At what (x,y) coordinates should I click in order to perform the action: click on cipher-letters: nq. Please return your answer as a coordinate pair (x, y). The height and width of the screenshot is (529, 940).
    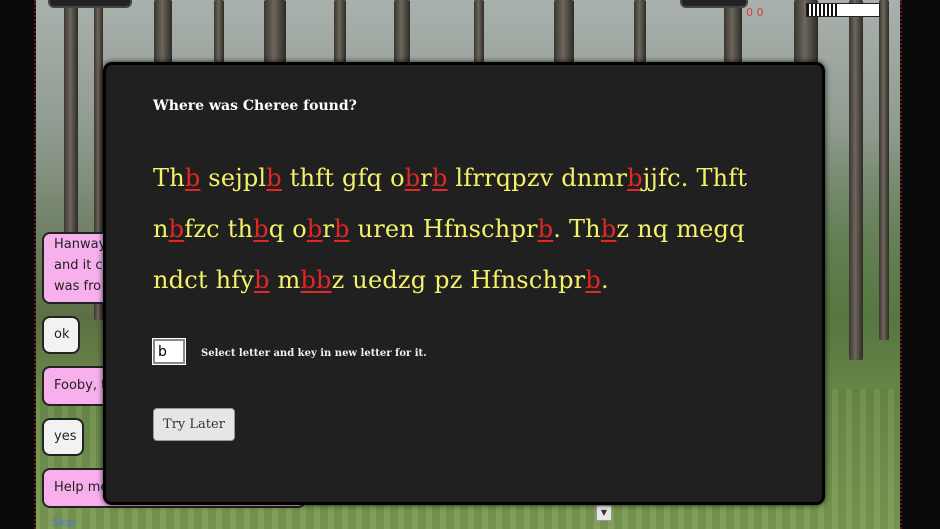
    Looking at the image, I should click on (652, 229).